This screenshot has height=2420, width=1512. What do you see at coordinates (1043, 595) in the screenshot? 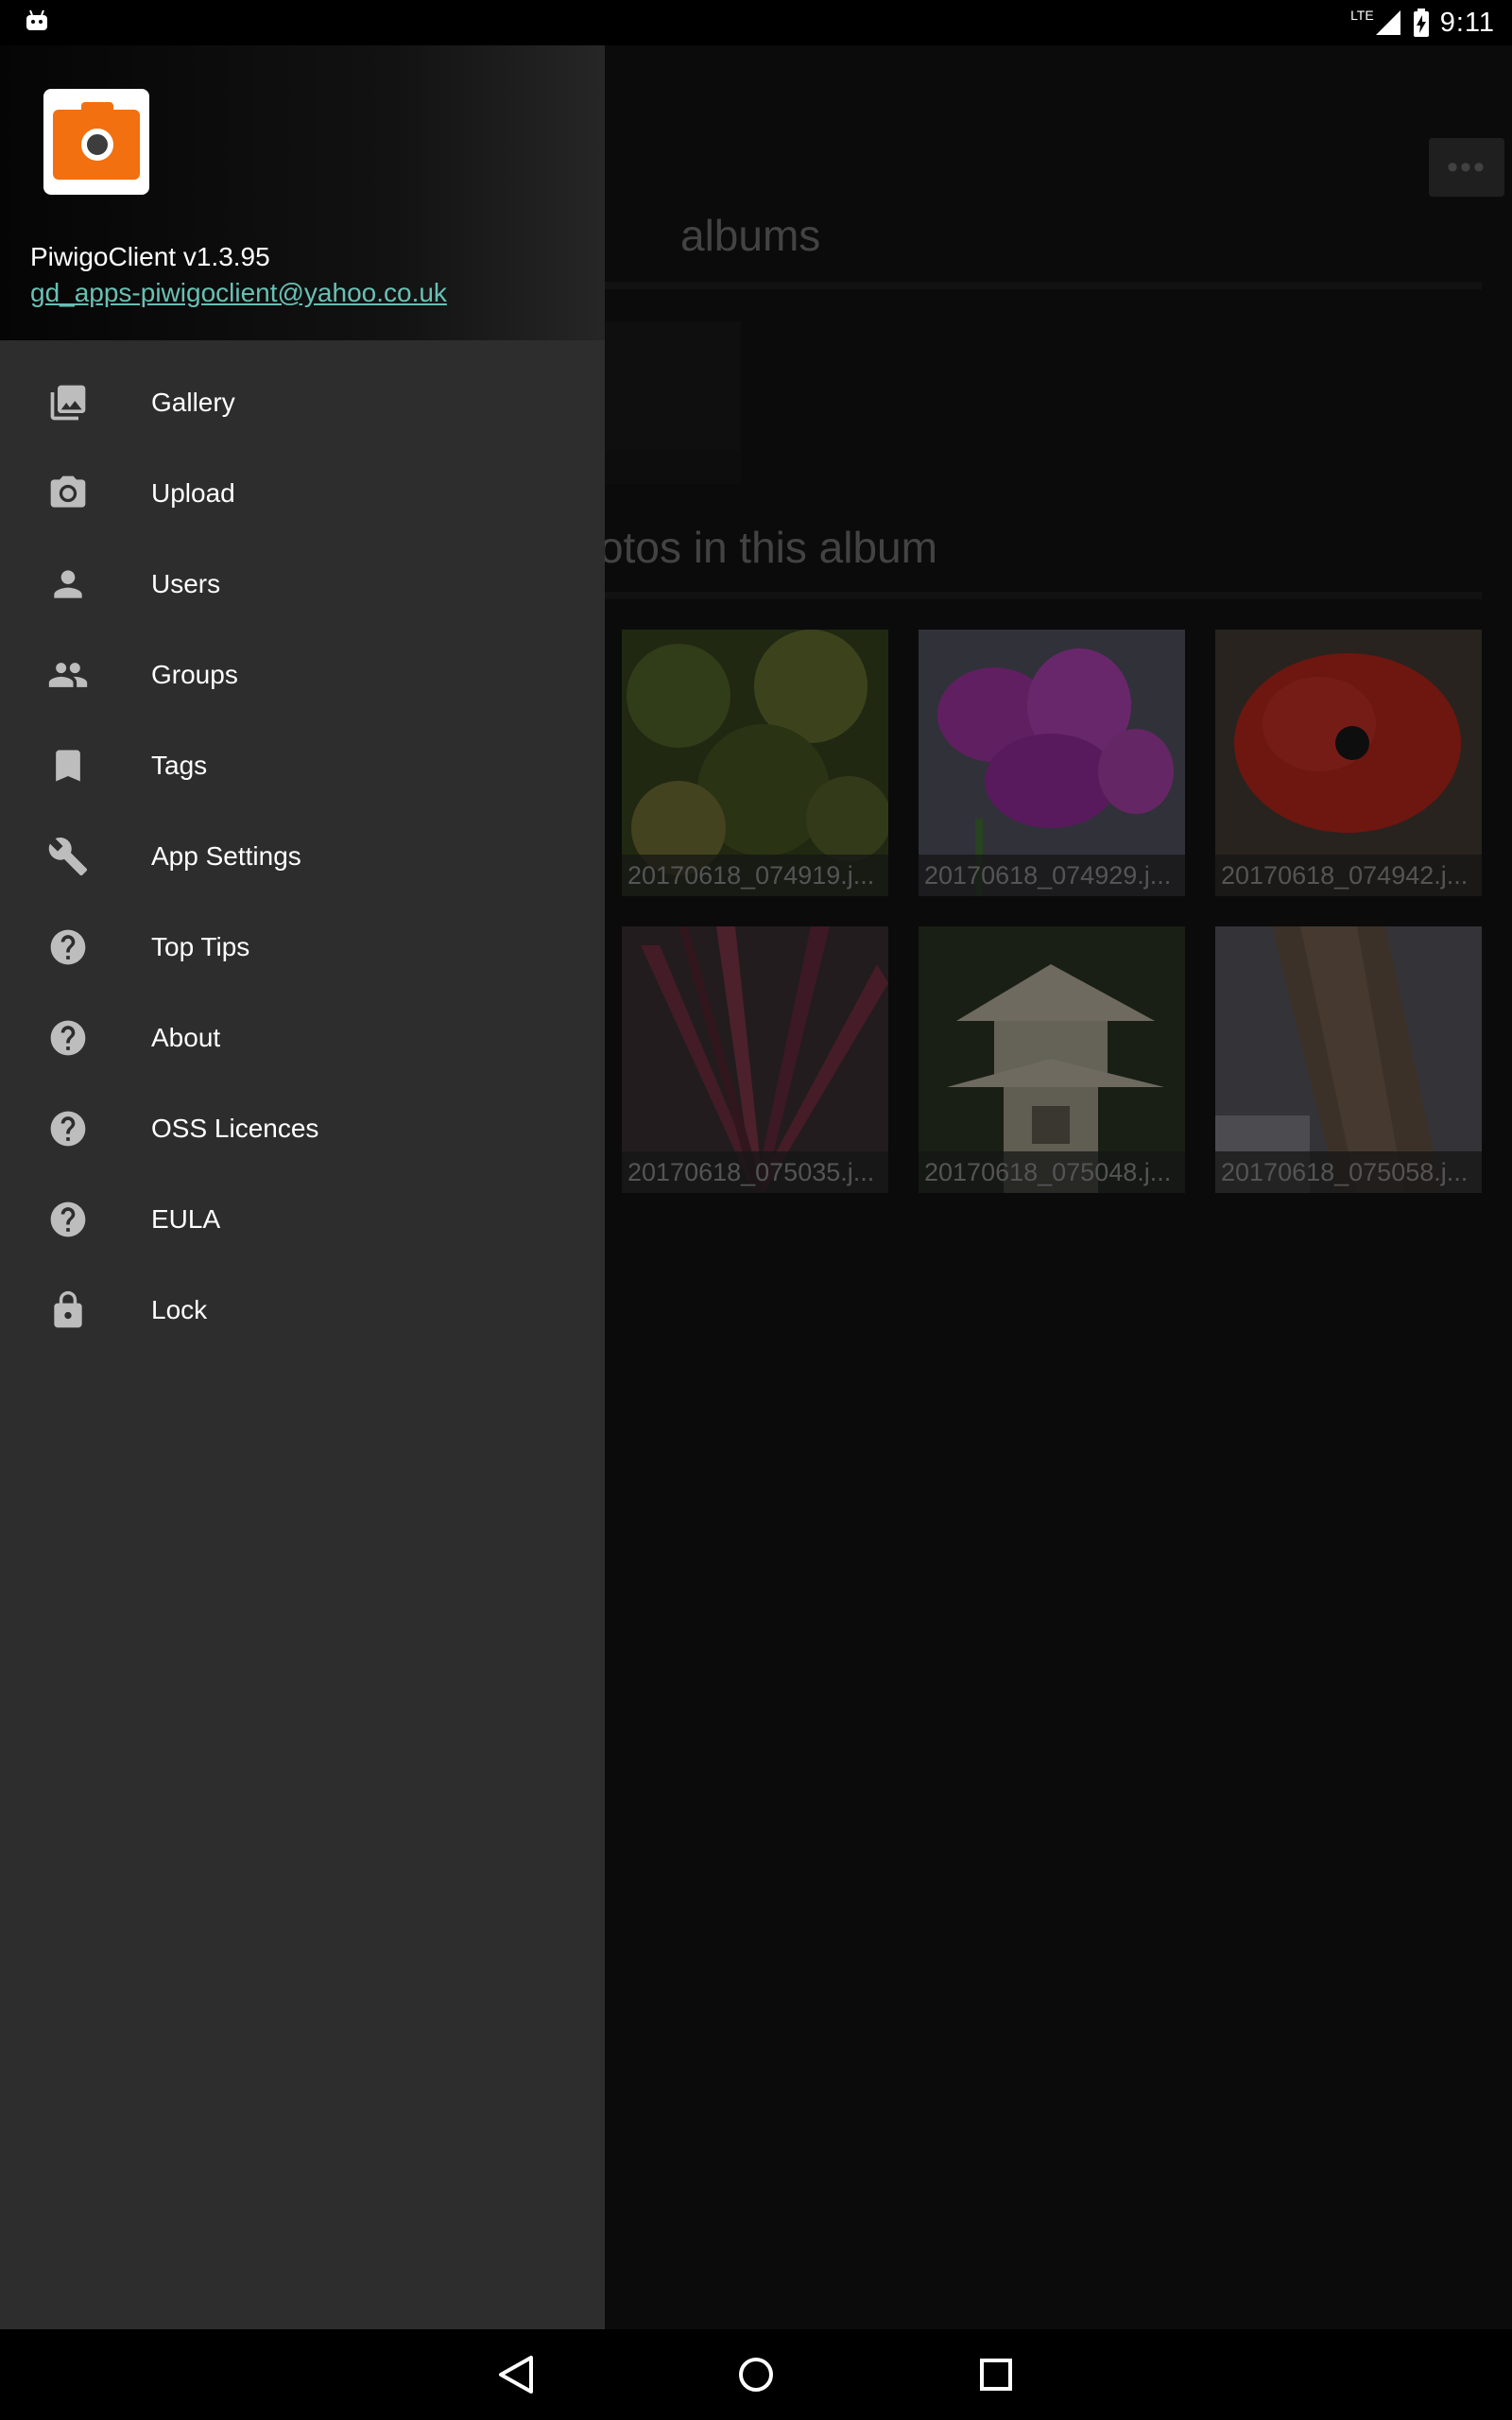
I see `photos-divider` at bounding box center [1043, 595].